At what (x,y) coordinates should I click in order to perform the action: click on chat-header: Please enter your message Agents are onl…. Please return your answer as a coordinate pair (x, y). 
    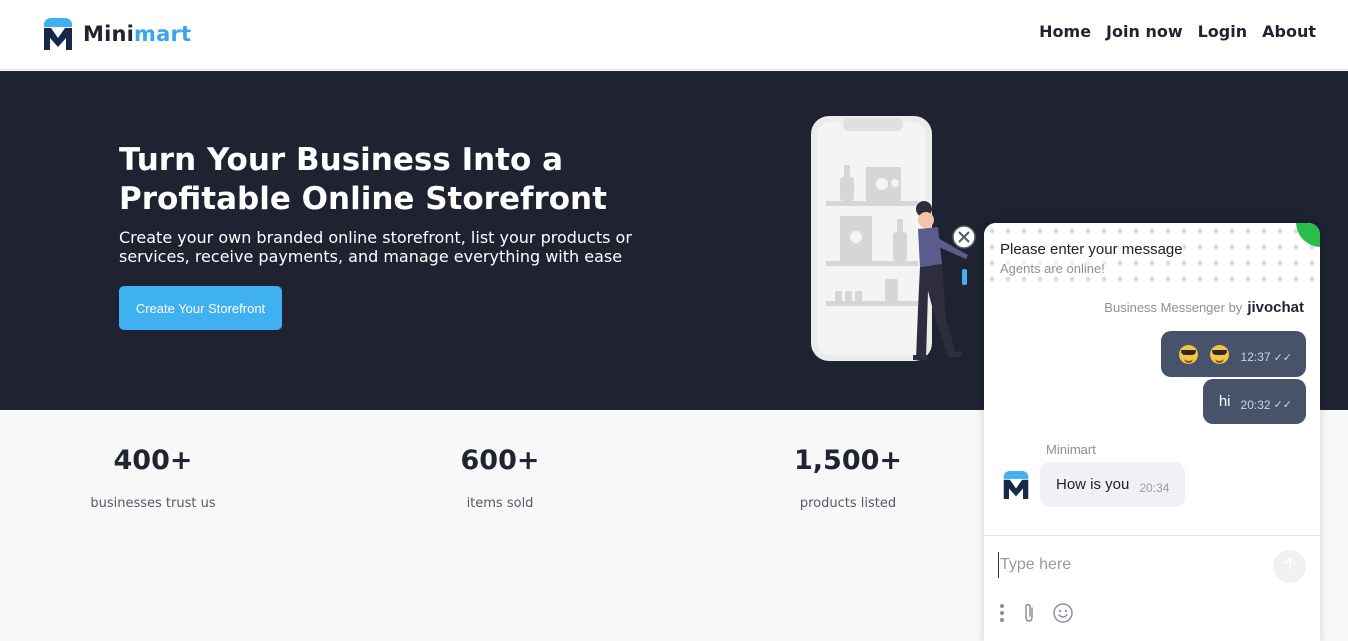
    Looking at the image, I should click on (1152, 256).